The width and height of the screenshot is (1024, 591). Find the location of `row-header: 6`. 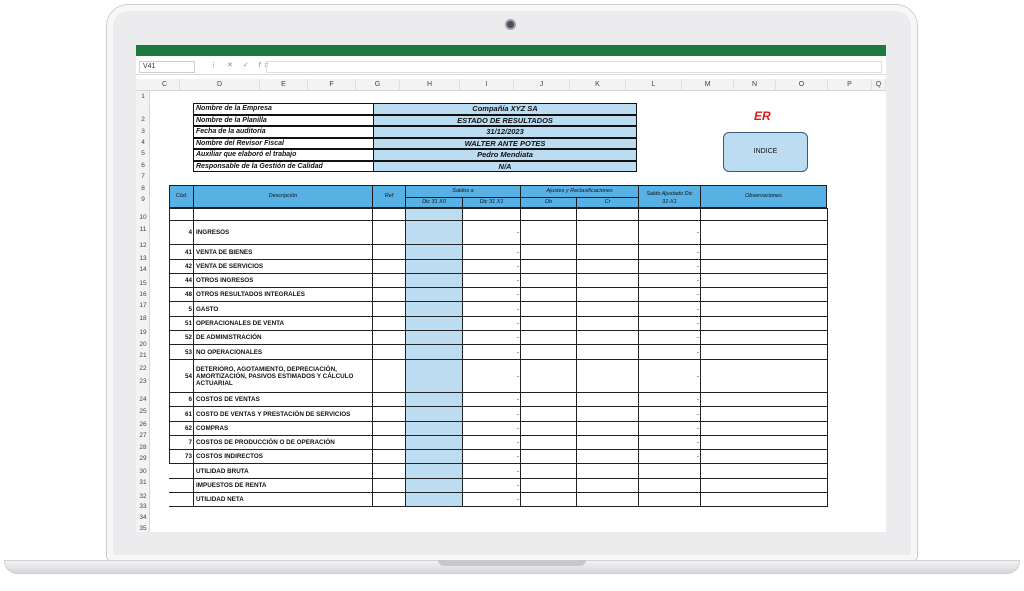

row-header: 6 is located at coordinates (143, 165).